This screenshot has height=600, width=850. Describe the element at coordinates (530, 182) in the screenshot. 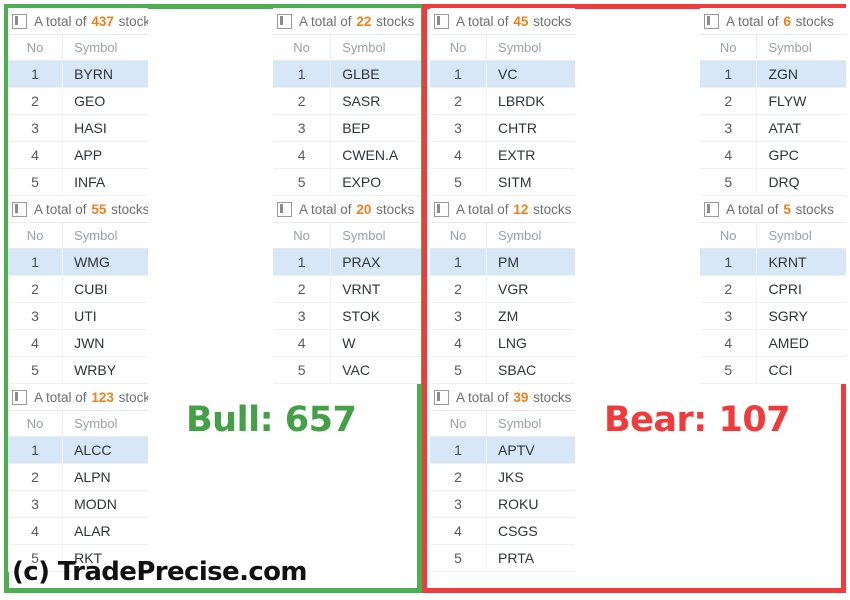

I see `row-symbol: SITM` at that location.